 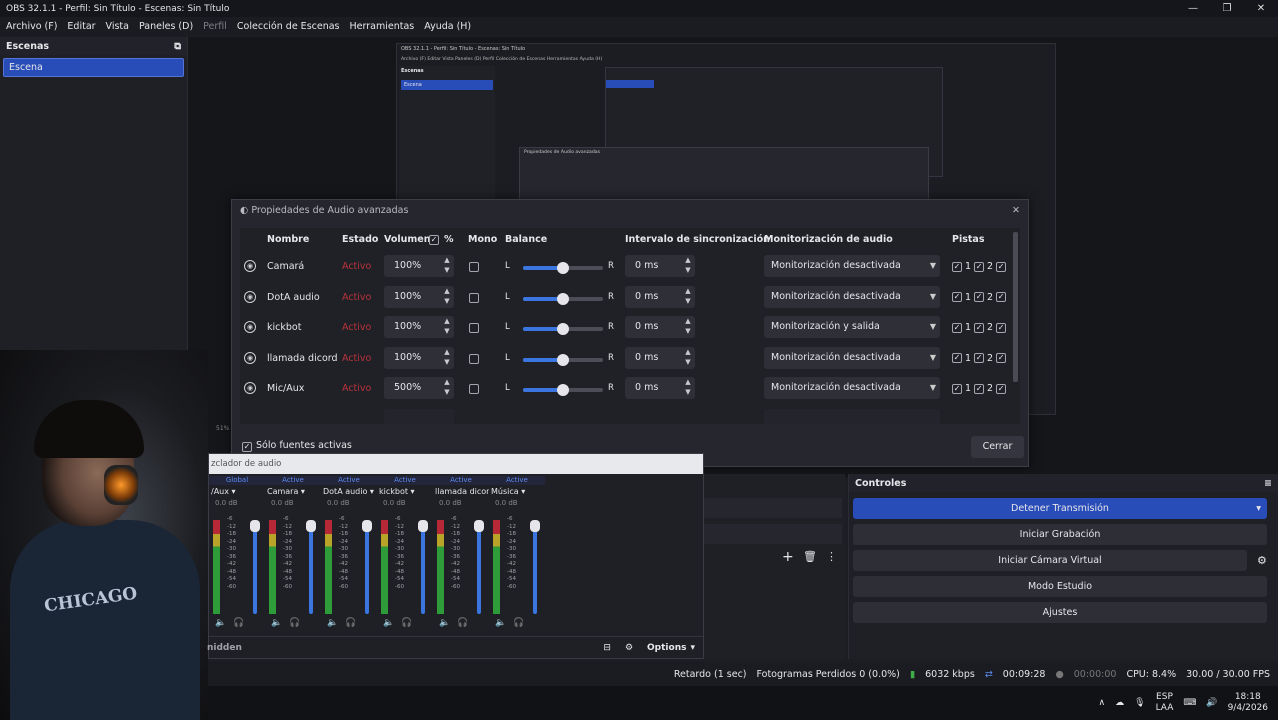 I want to click on menu-editar: Editar, so click(x=81, y=26).